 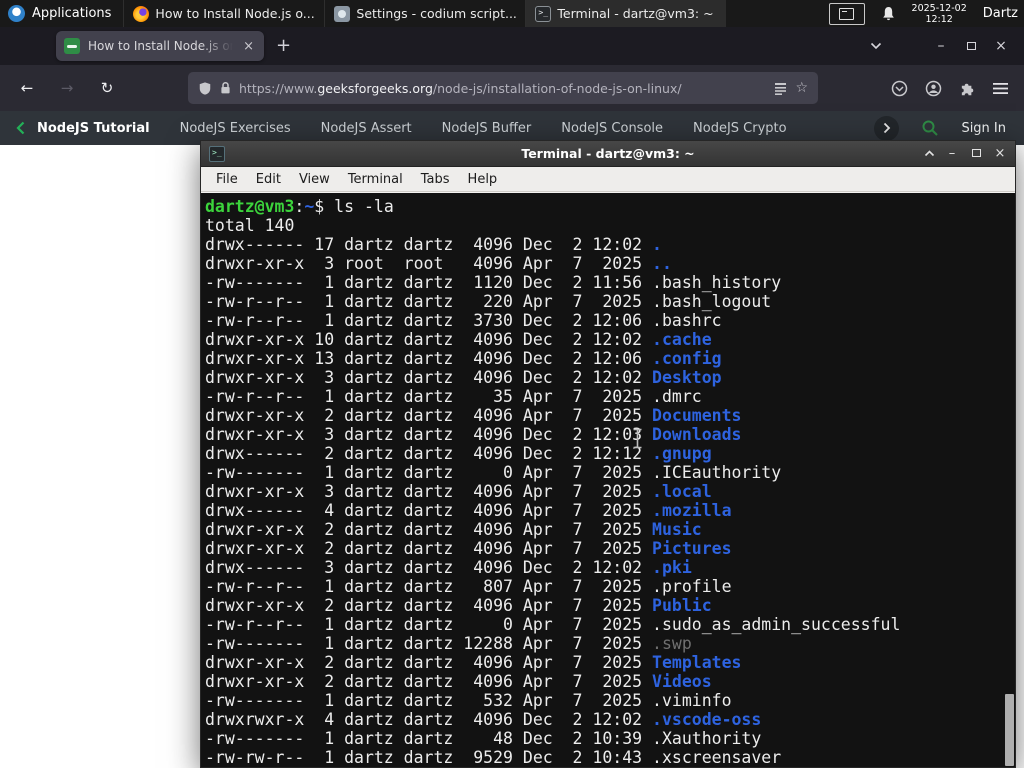 What do you see at coordinates (692, 510) in the screenshot?
I see `file-name: .mozilla` at bounding box center [692, 510].